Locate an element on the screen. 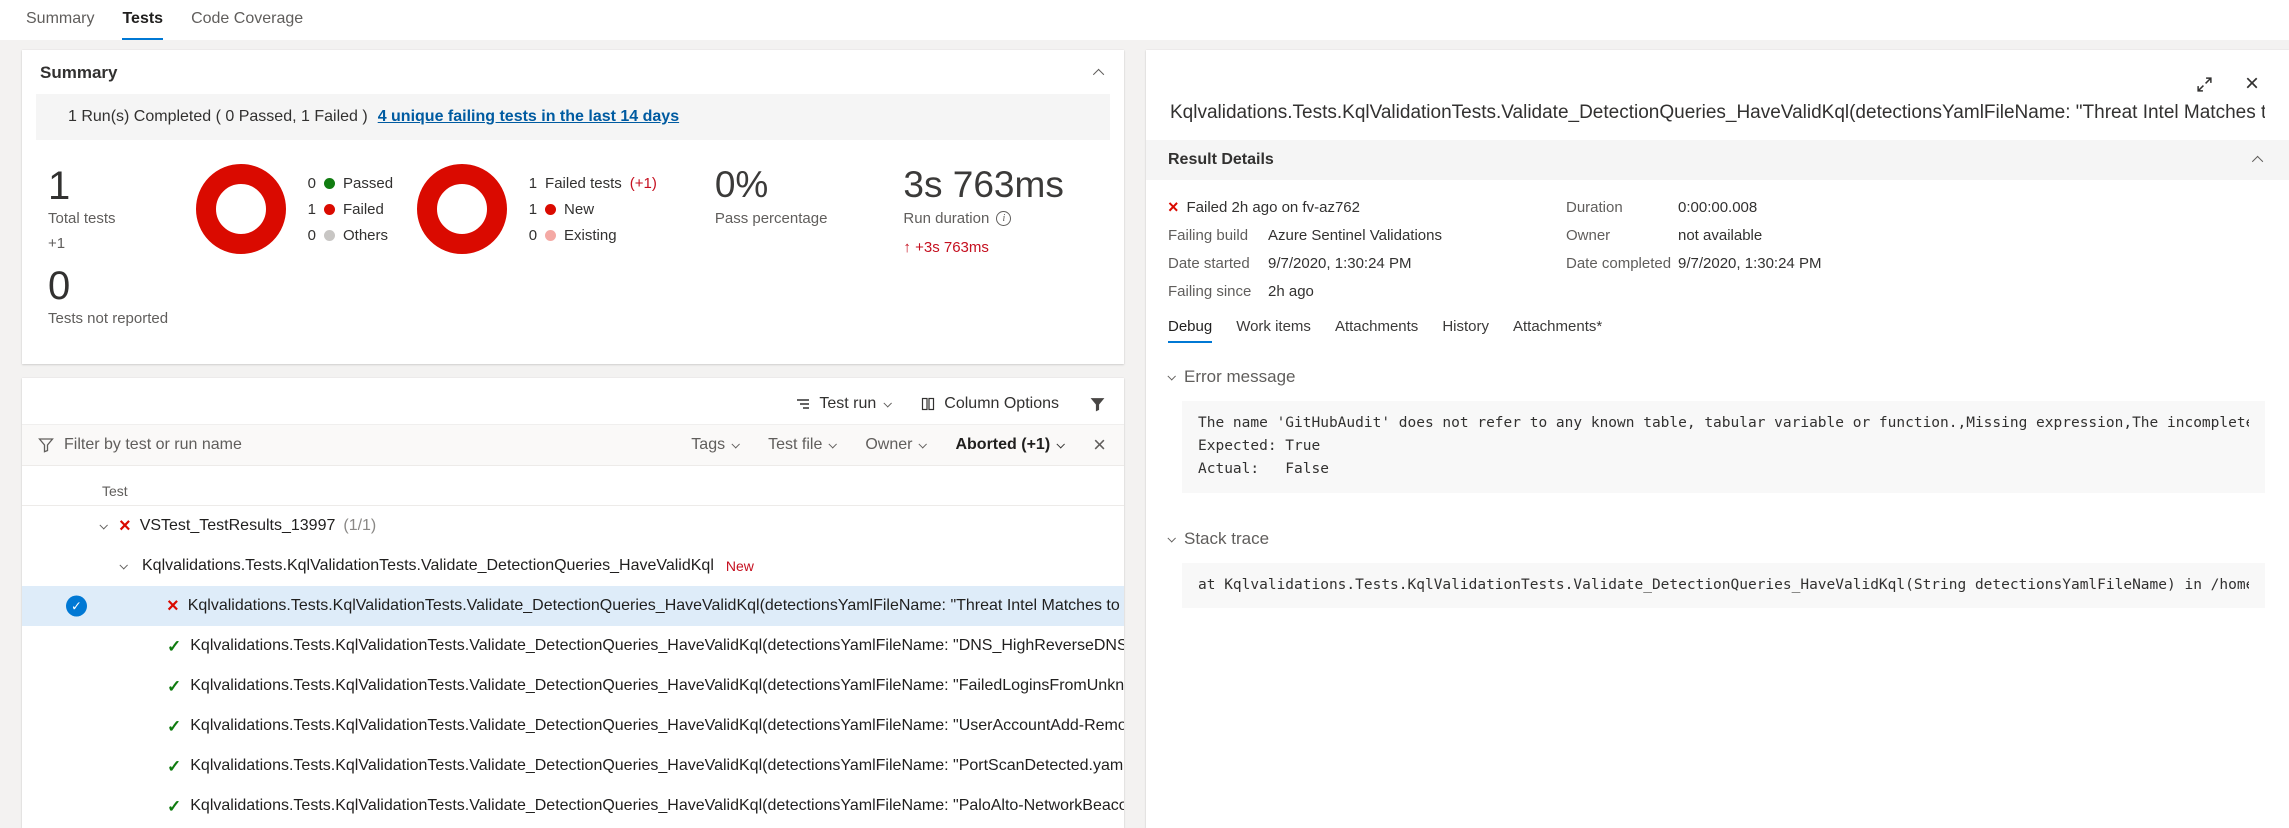 This screenshot has height=828, width=2289. failed-tests-delta: (+1) is located at coordinates (643, 183).